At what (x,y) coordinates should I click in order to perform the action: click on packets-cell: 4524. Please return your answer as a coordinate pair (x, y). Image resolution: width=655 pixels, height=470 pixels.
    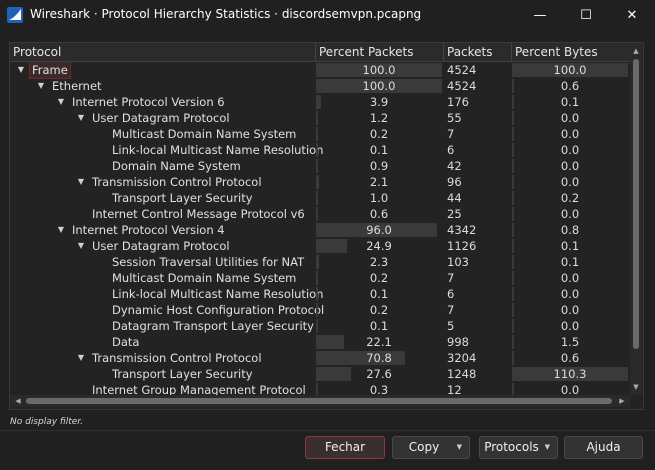
    Looking at the image, I should click on (477, 70).